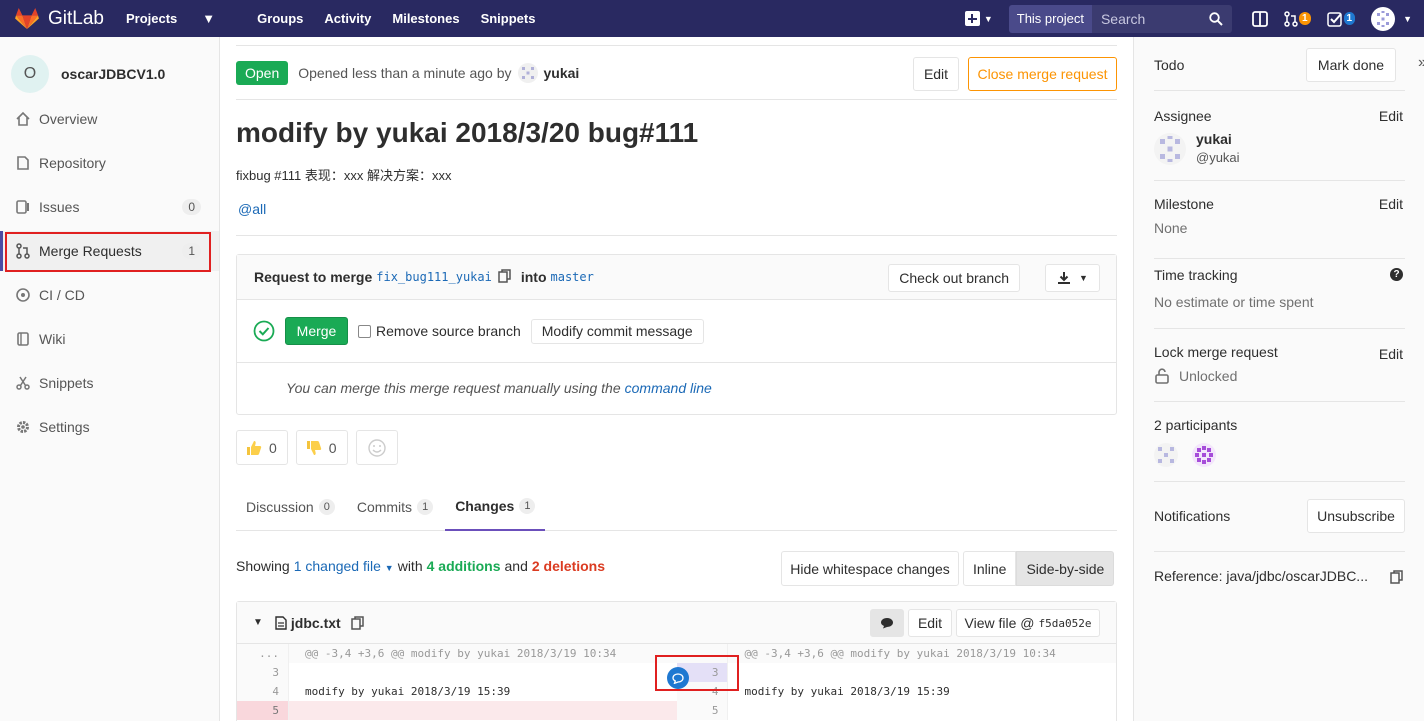 This screenshot has width=1424, height=721. I want to click on sidebar-toggle-icon, so click(1260, 18).